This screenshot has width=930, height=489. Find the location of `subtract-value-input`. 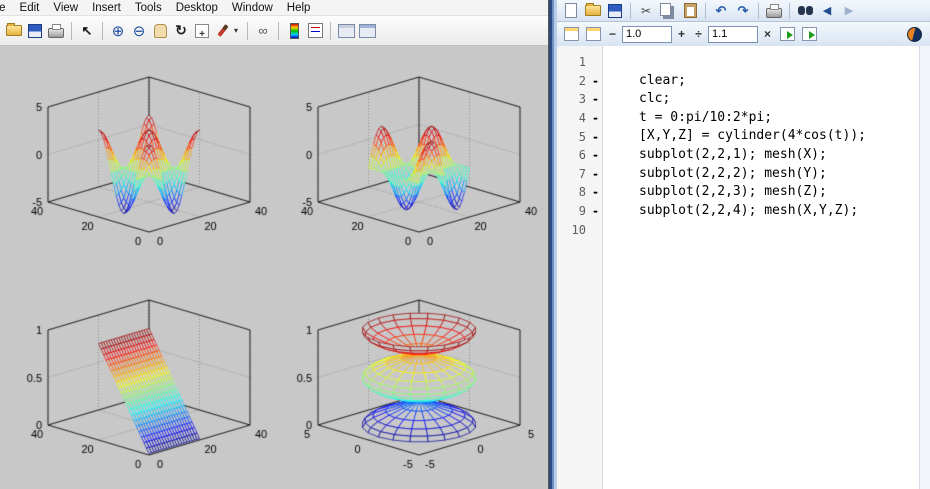

subtract-value-input is located at coordinates (647, 34).